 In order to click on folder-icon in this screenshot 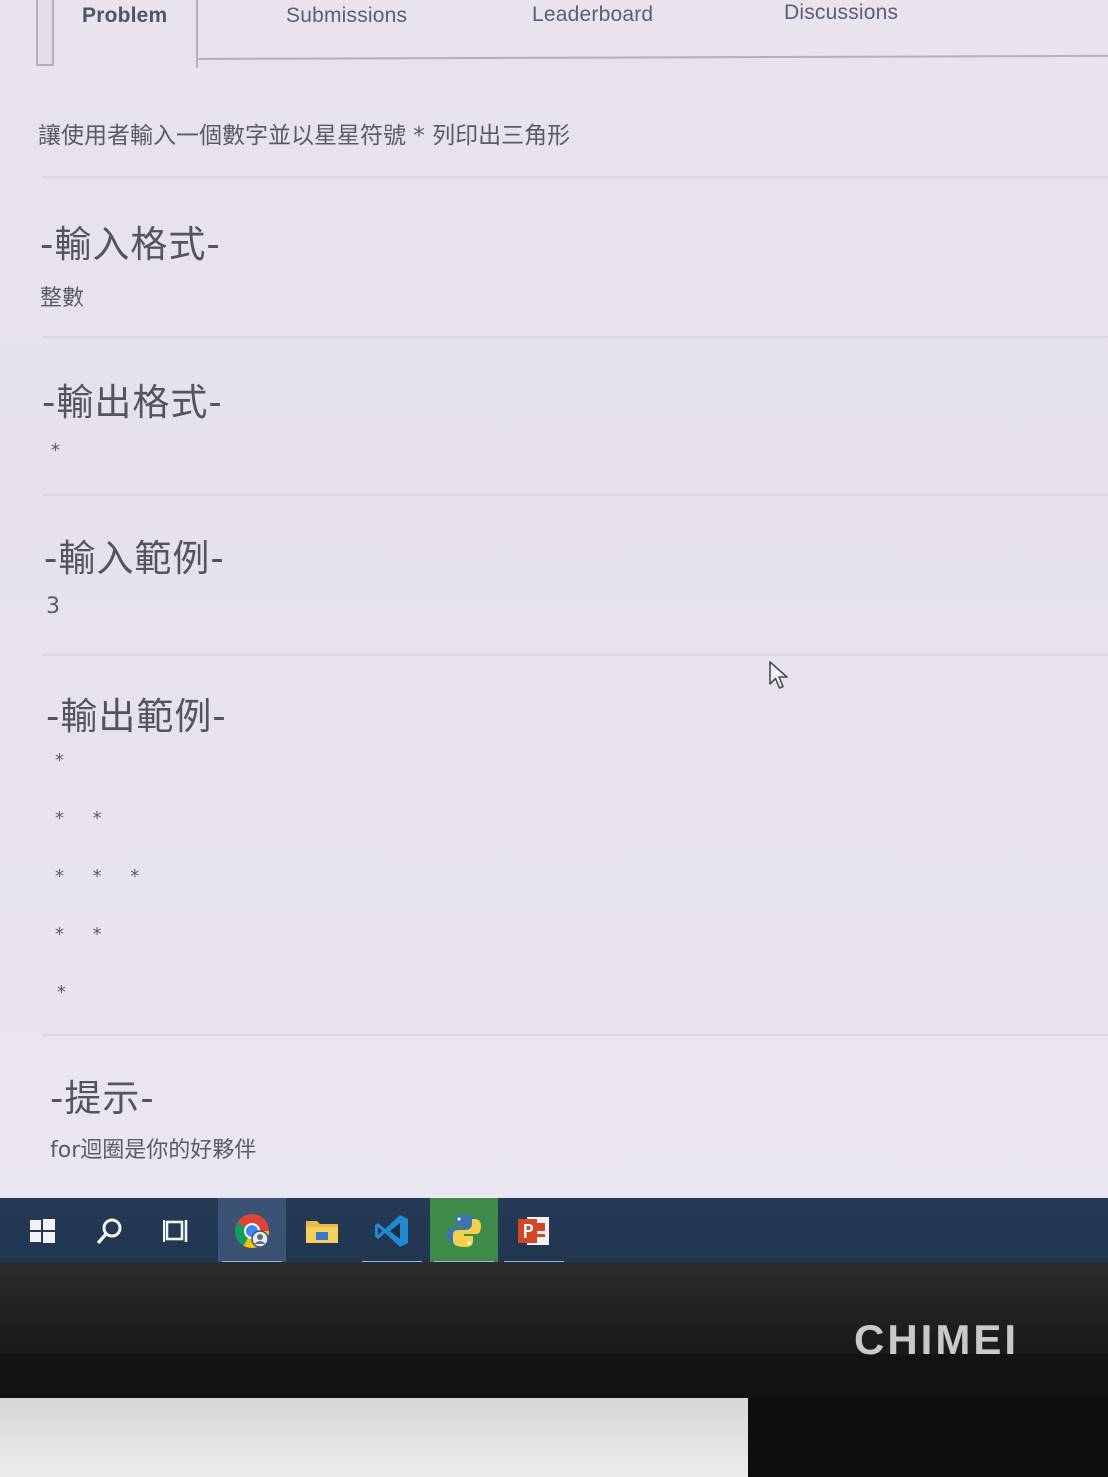, I will do `click(322, 1232)`.